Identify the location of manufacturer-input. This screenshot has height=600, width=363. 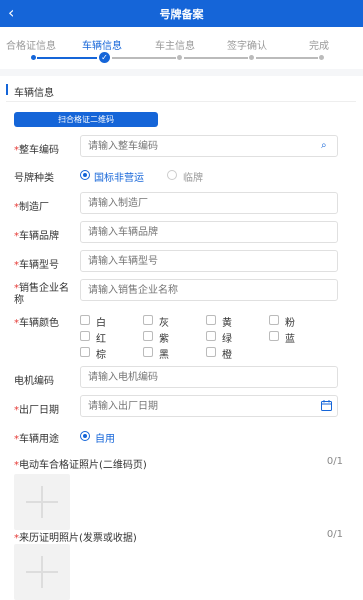
(209, 203).